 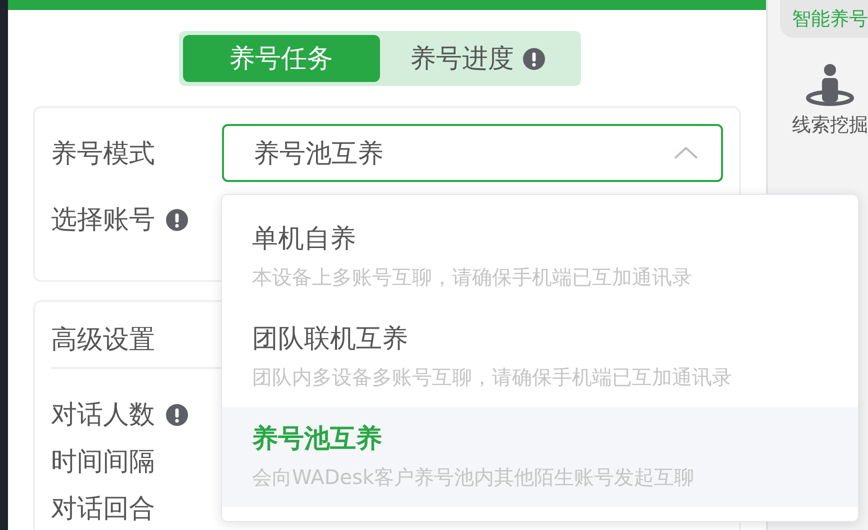 I want to click on caret-up-icon, so click(x=686, y=153).